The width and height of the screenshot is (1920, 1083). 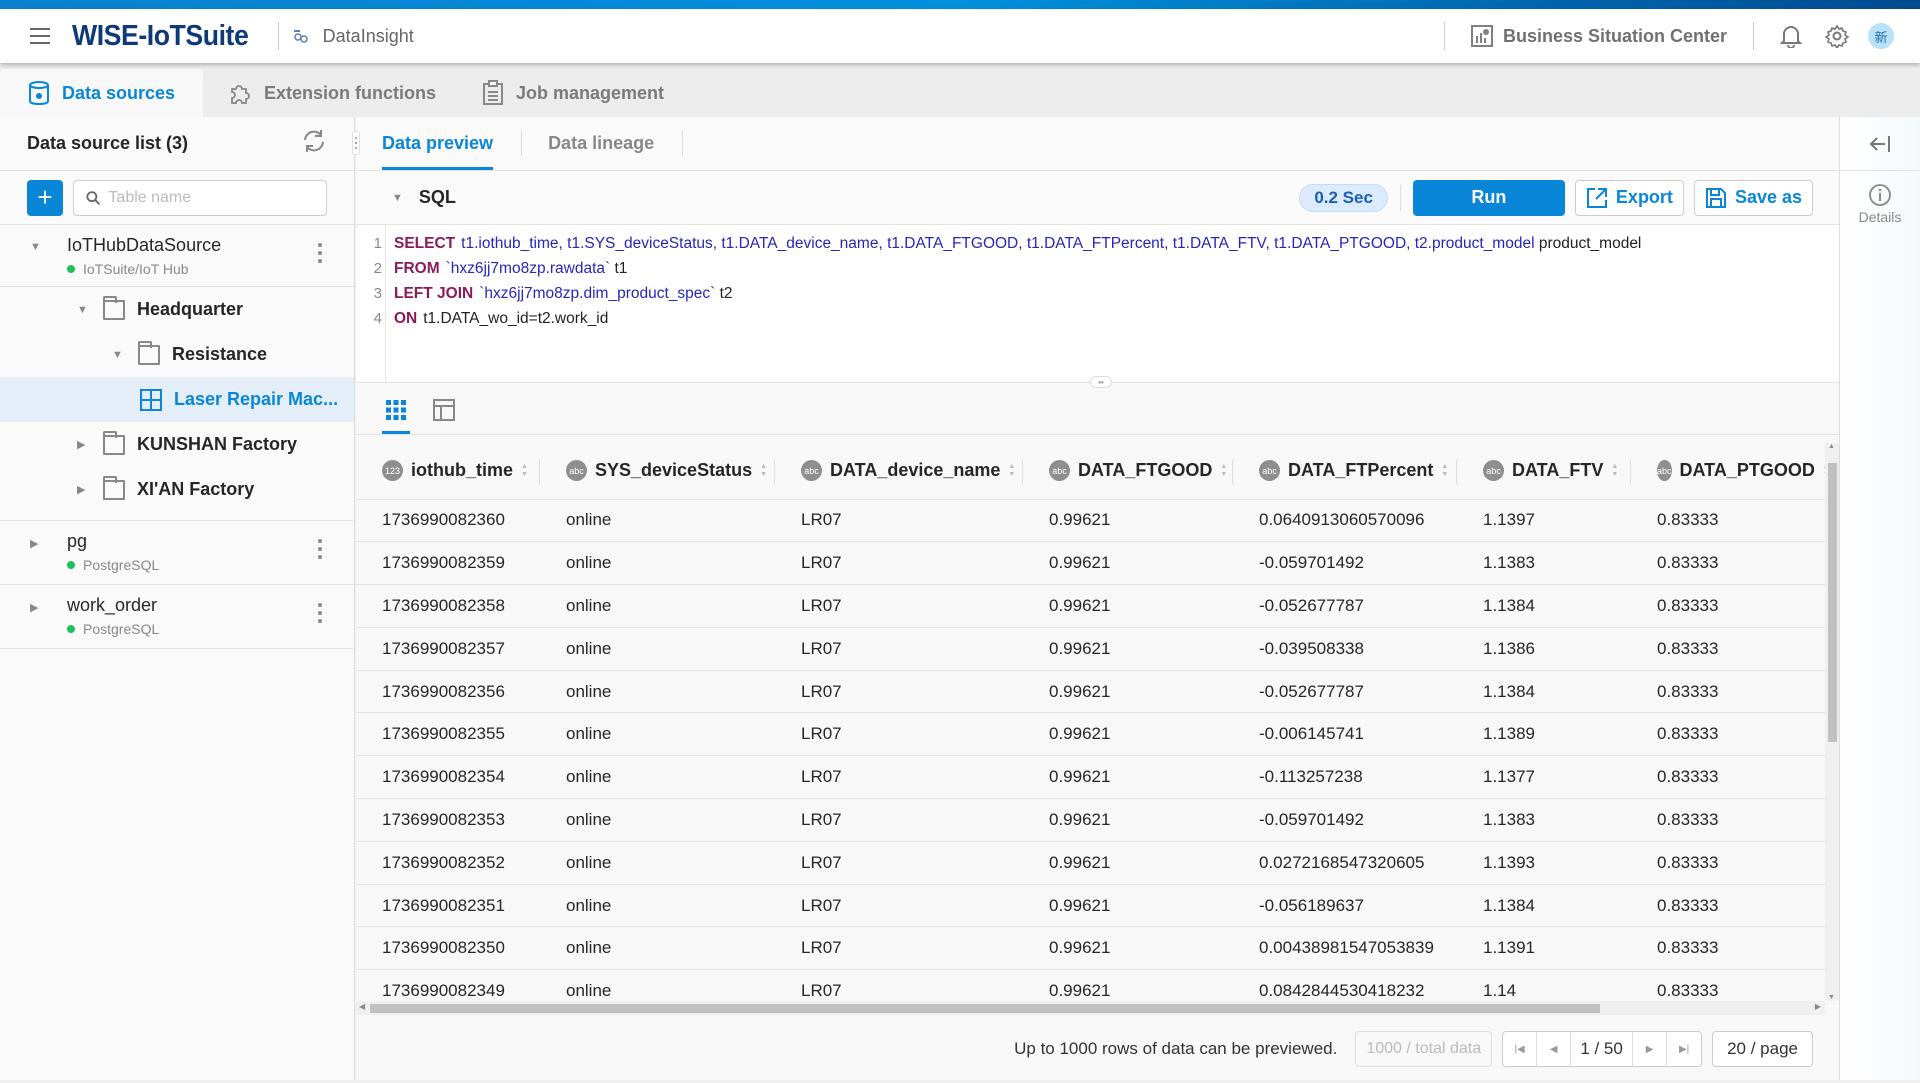 I want to click on tab-label: Extension functions, so click(x=350, y=92).